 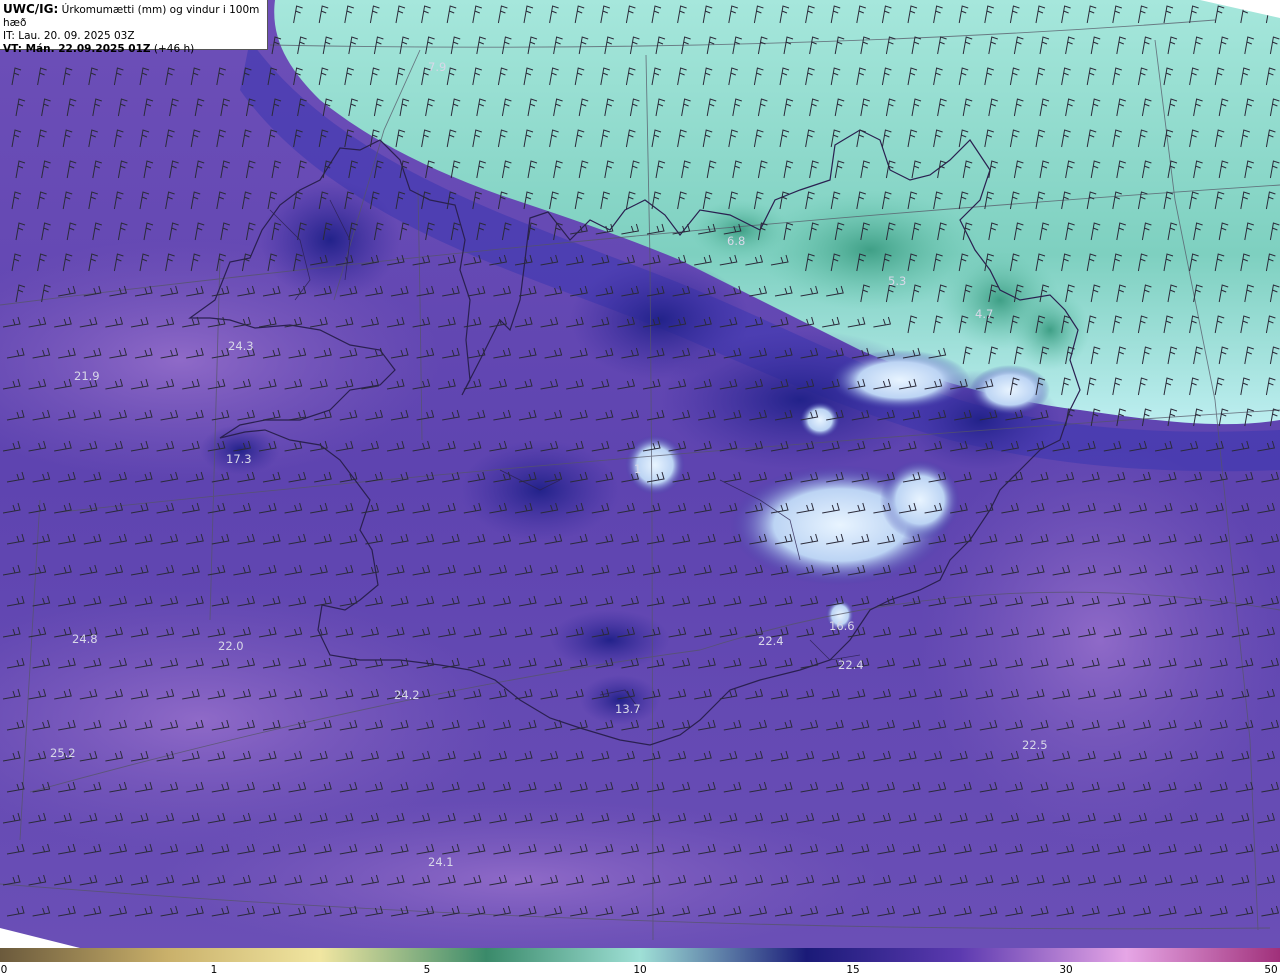 What do you see at coordinates (85, 639) in the screenshot?
I see `field-value: 24.8` at bounding box center [85, 639].